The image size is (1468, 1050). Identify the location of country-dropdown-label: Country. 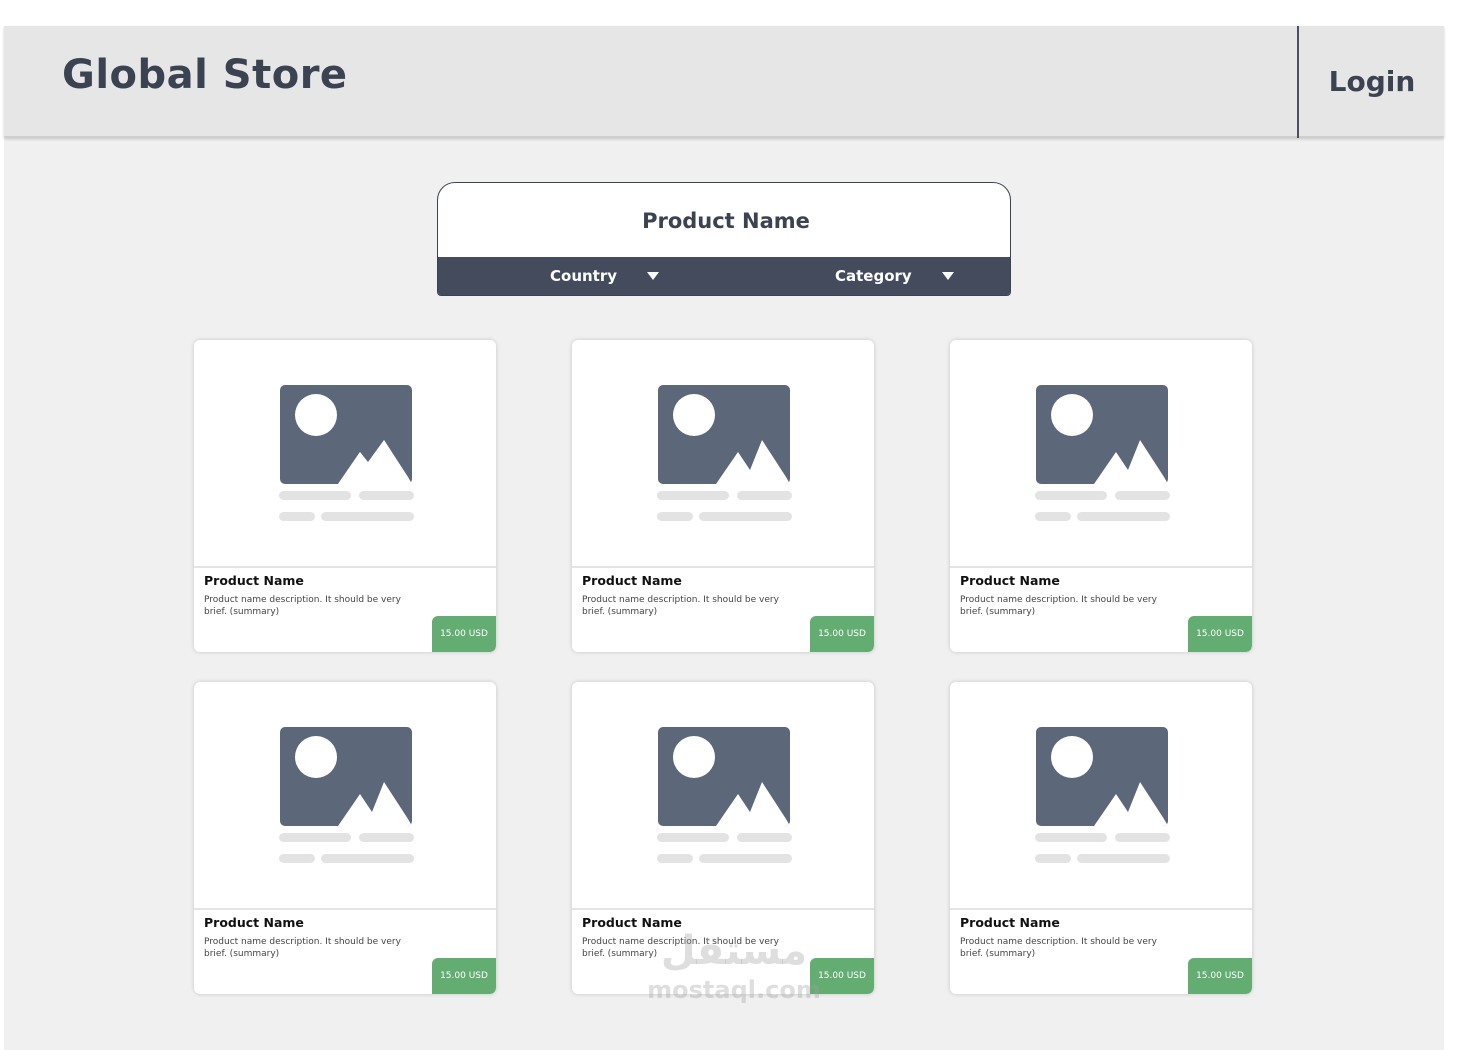
(584, 276).